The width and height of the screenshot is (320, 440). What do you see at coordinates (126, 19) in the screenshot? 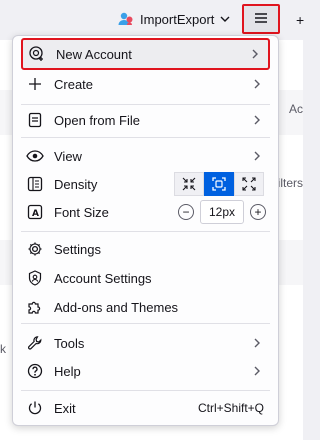
I see `account-icon` at bounding box center [126, 19].